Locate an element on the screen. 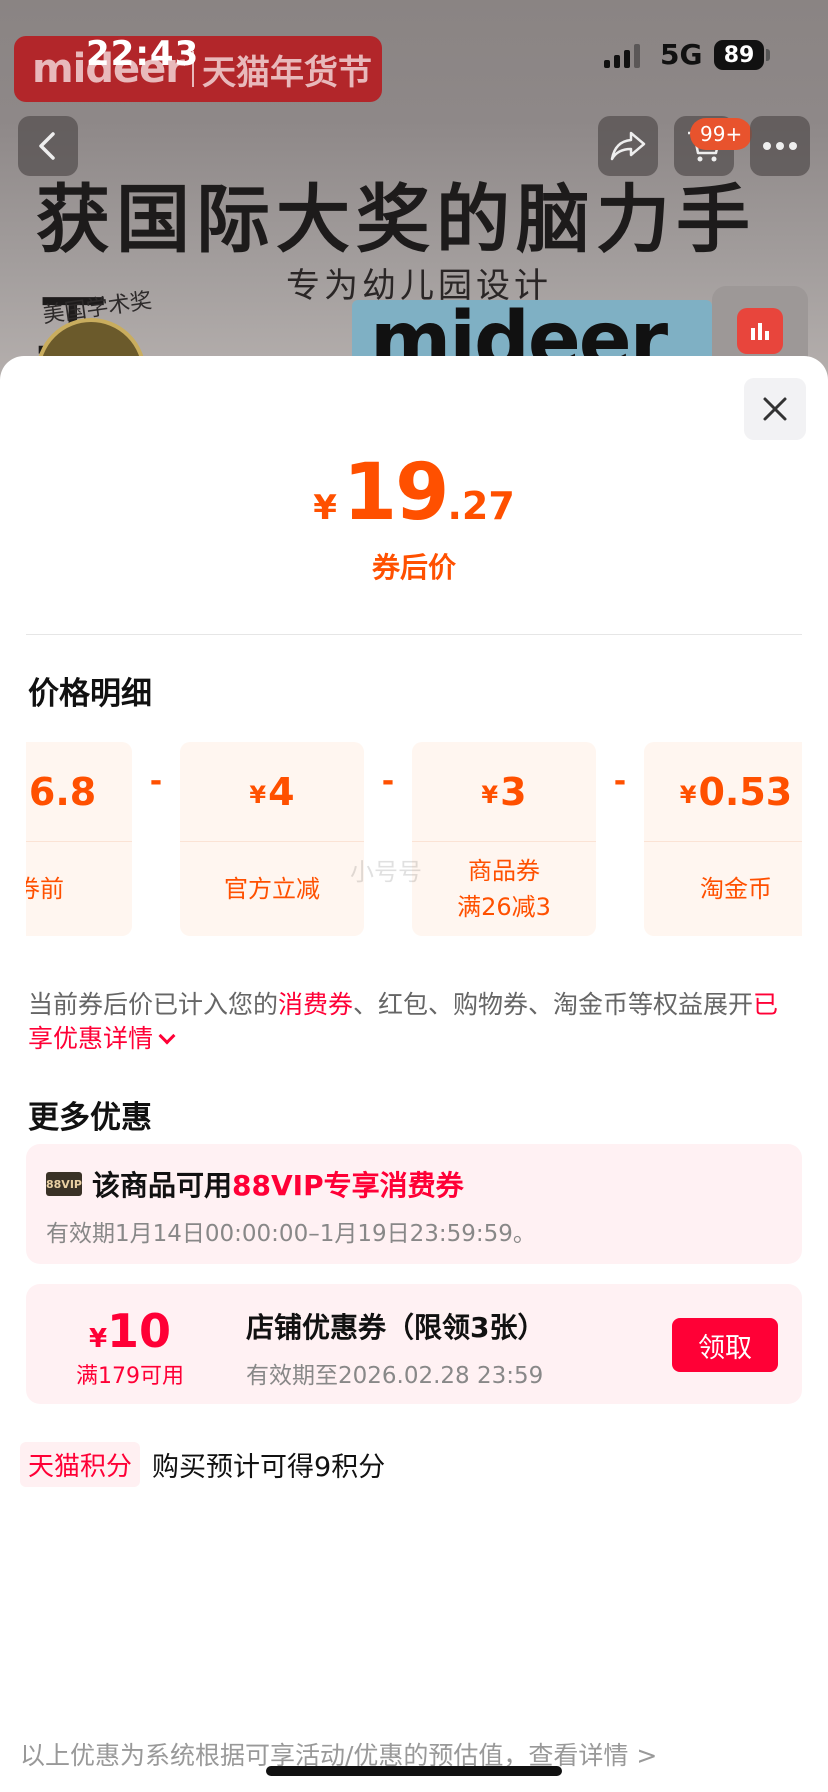 The height and width of the screenshot is (1792, 828). points-text: 购买预计可得9积分 is located at coordinates (269, 1467).